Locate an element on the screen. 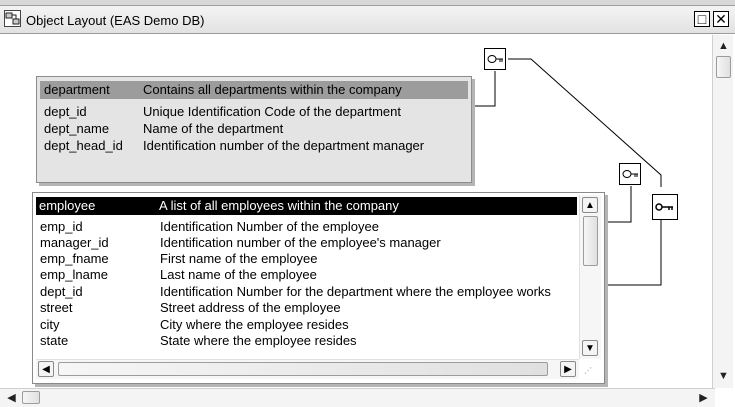 Image resolution: width=735 pixels, height=407 pixels. column-name: city is located at coordinates (50, 324).